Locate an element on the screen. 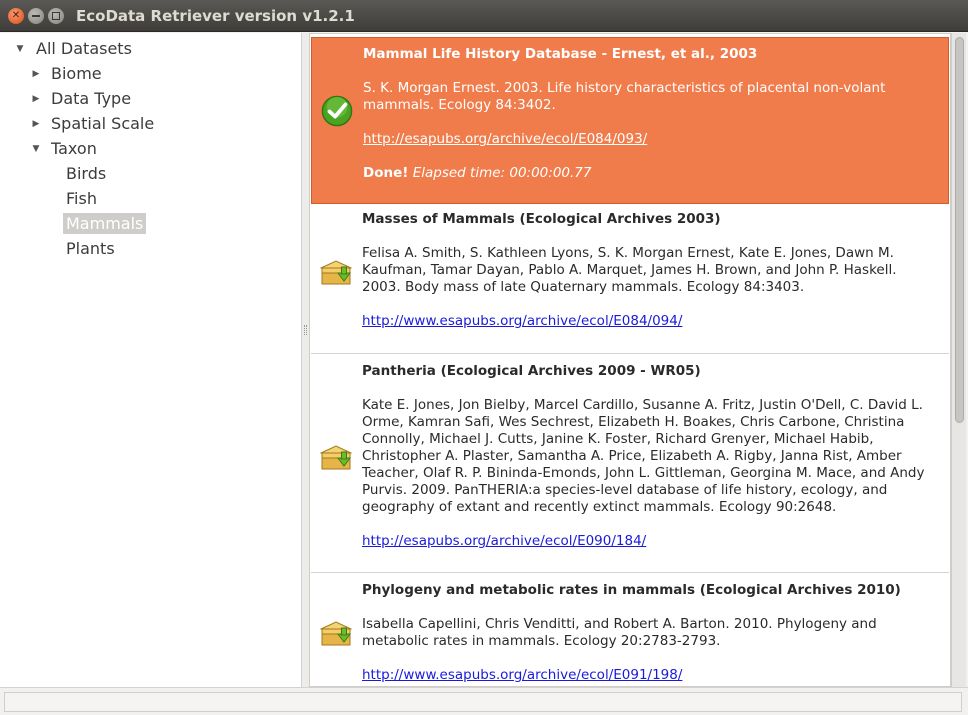 This screenshot has width=968, height=715. close-icon: ✕ is located at coordinates (16, 16).